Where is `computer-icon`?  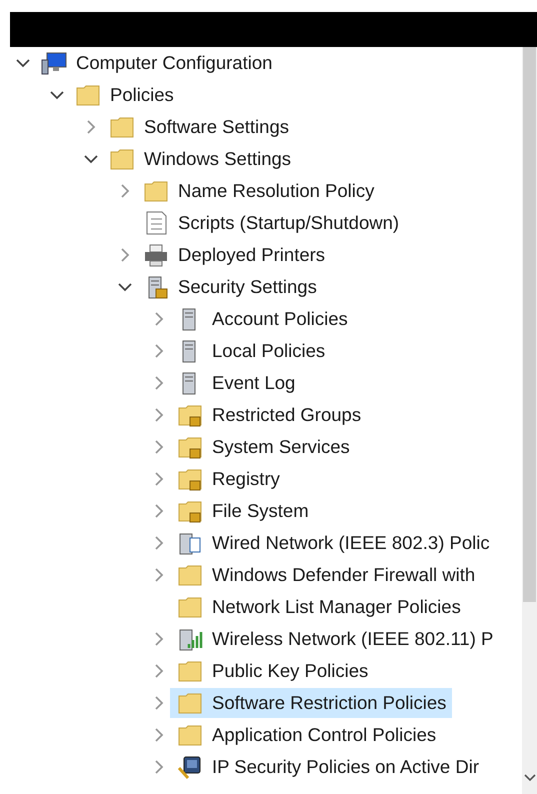
computer-icon is located at coordinates (54, 63).